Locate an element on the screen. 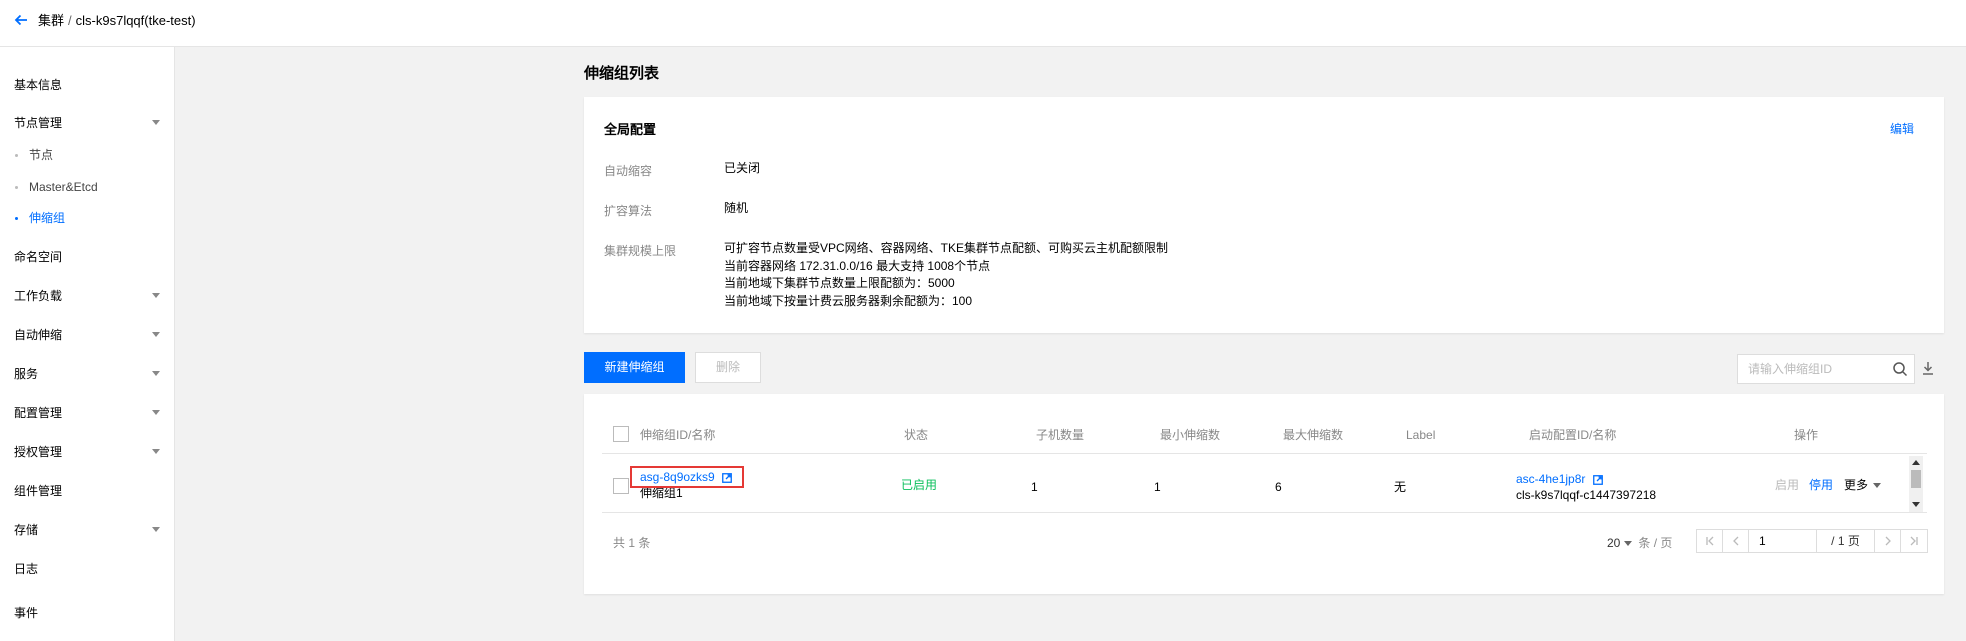  header-divider is located at coordinates (1264, 453).